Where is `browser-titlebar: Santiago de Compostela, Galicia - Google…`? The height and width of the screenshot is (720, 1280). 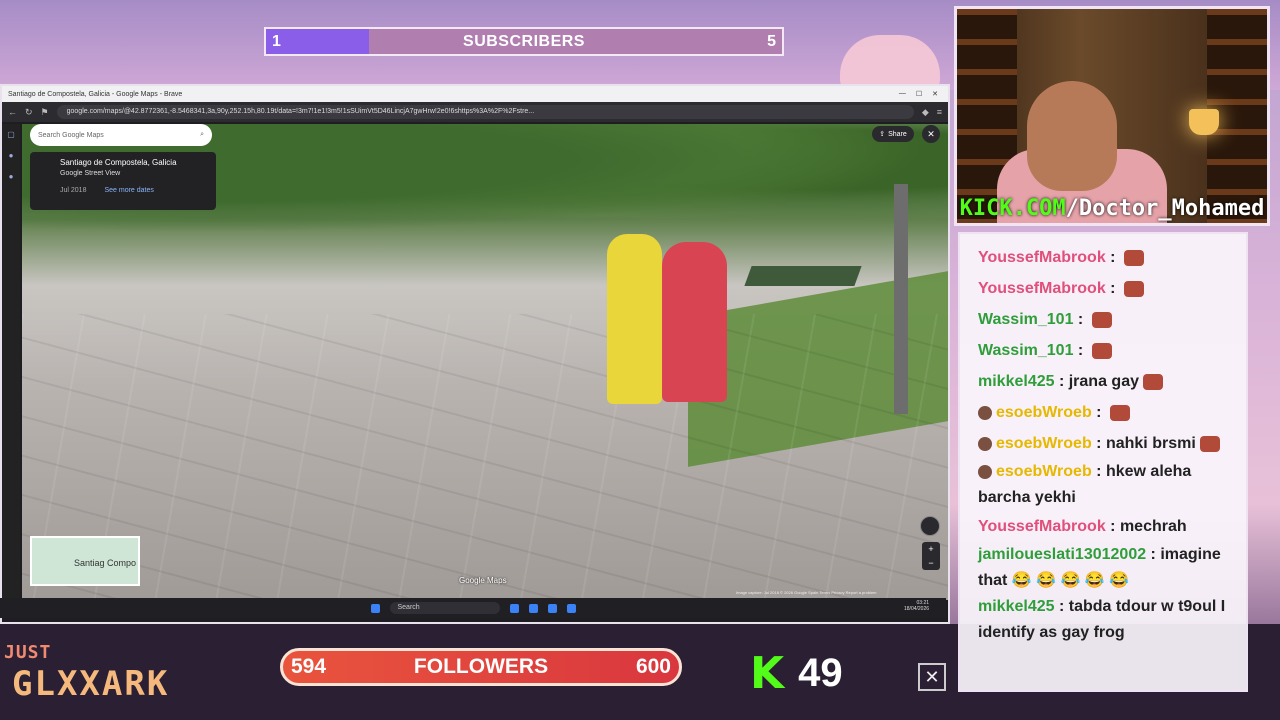
browser-titlebar: Santiago de Compostela, Galicia - Google… is located at coordinates (475, 94).